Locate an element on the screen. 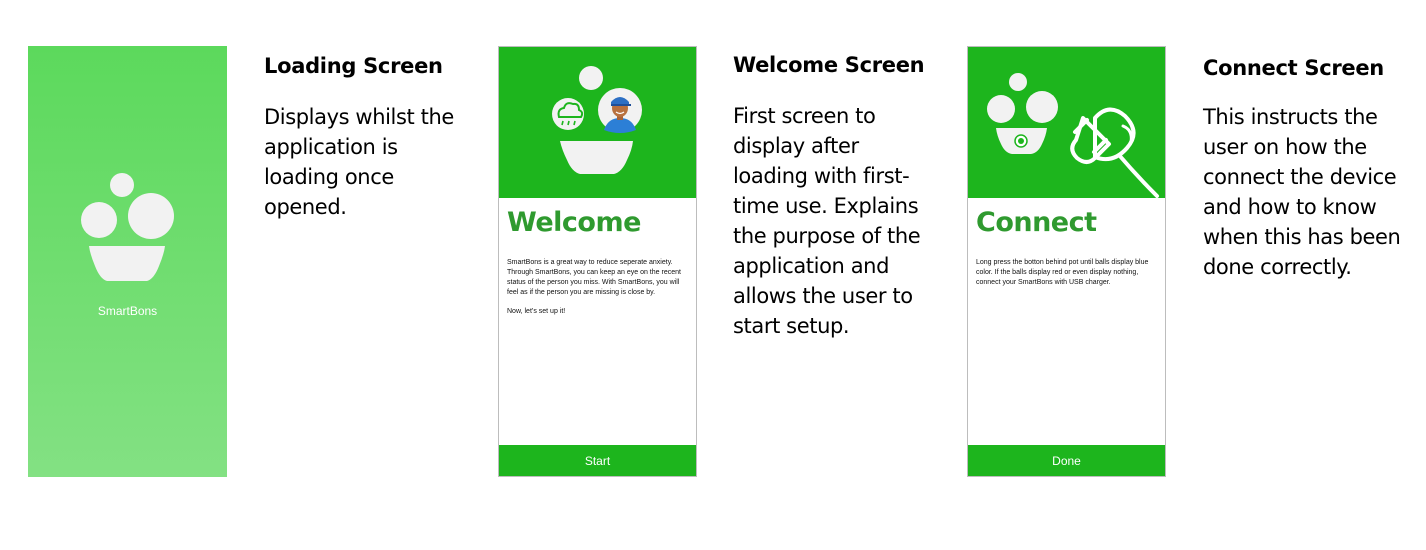  start-button: Start is located at coordinates (597, 460).